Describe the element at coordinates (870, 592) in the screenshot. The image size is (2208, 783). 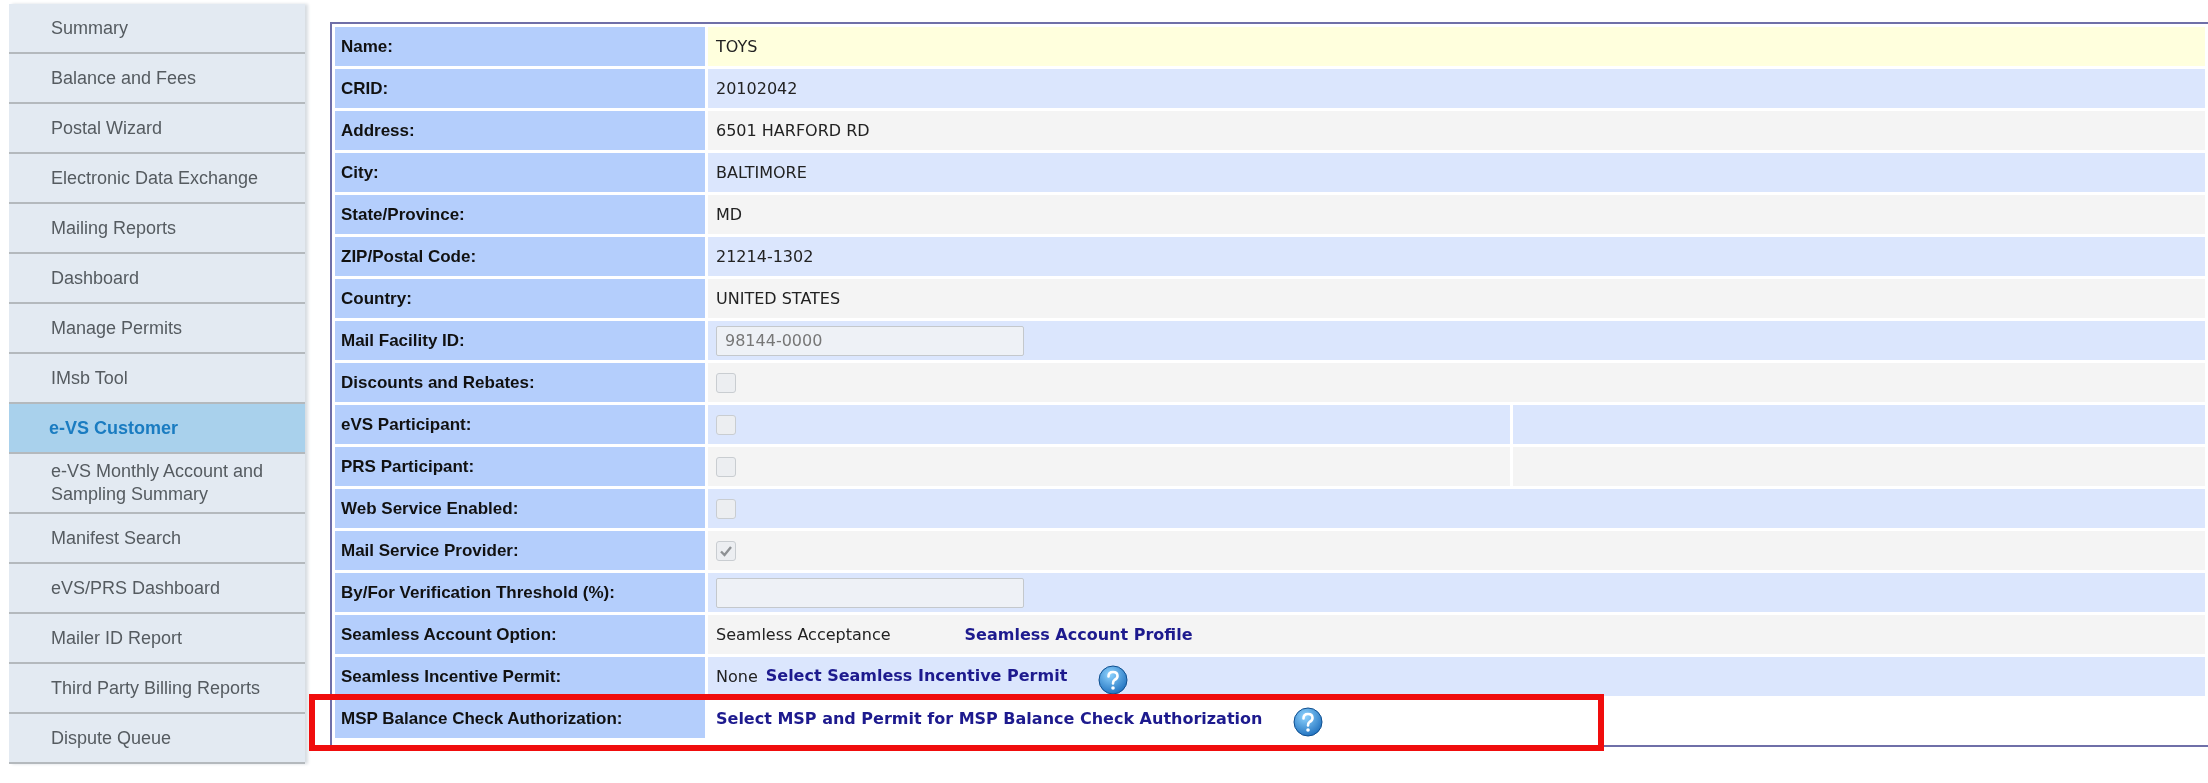
I see `input-field` at that location.